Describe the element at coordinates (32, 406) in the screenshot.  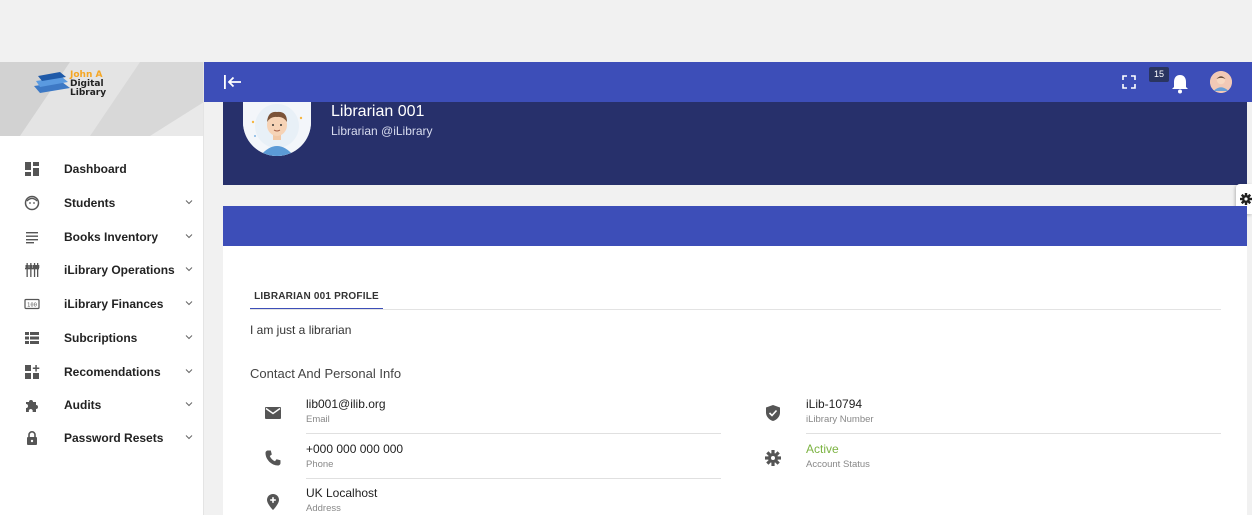
I see `puzzle-icon` at that location.